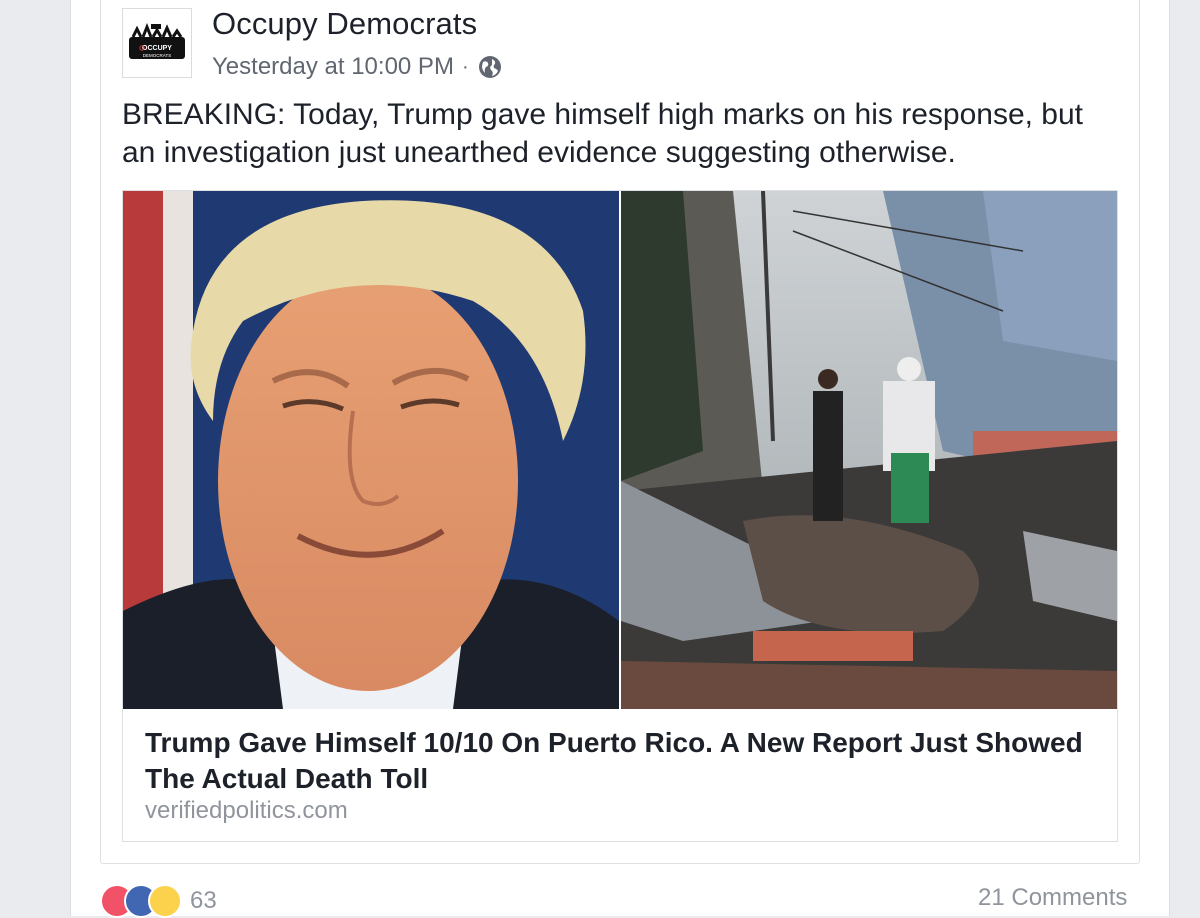  Describe the element at coordinates (490, 67) in the screenshot. I see `globe-icon` at that location.